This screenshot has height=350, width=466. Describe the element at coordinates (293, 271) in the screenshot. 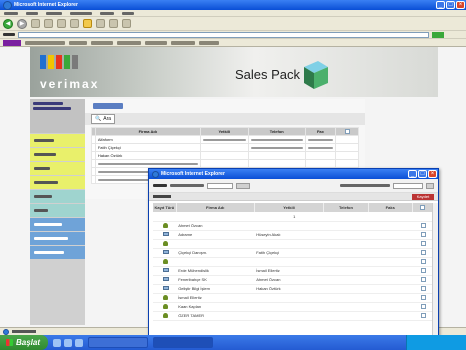

I see `table-row: Erde Mühendislik İsmail Ellertiz` at that location.